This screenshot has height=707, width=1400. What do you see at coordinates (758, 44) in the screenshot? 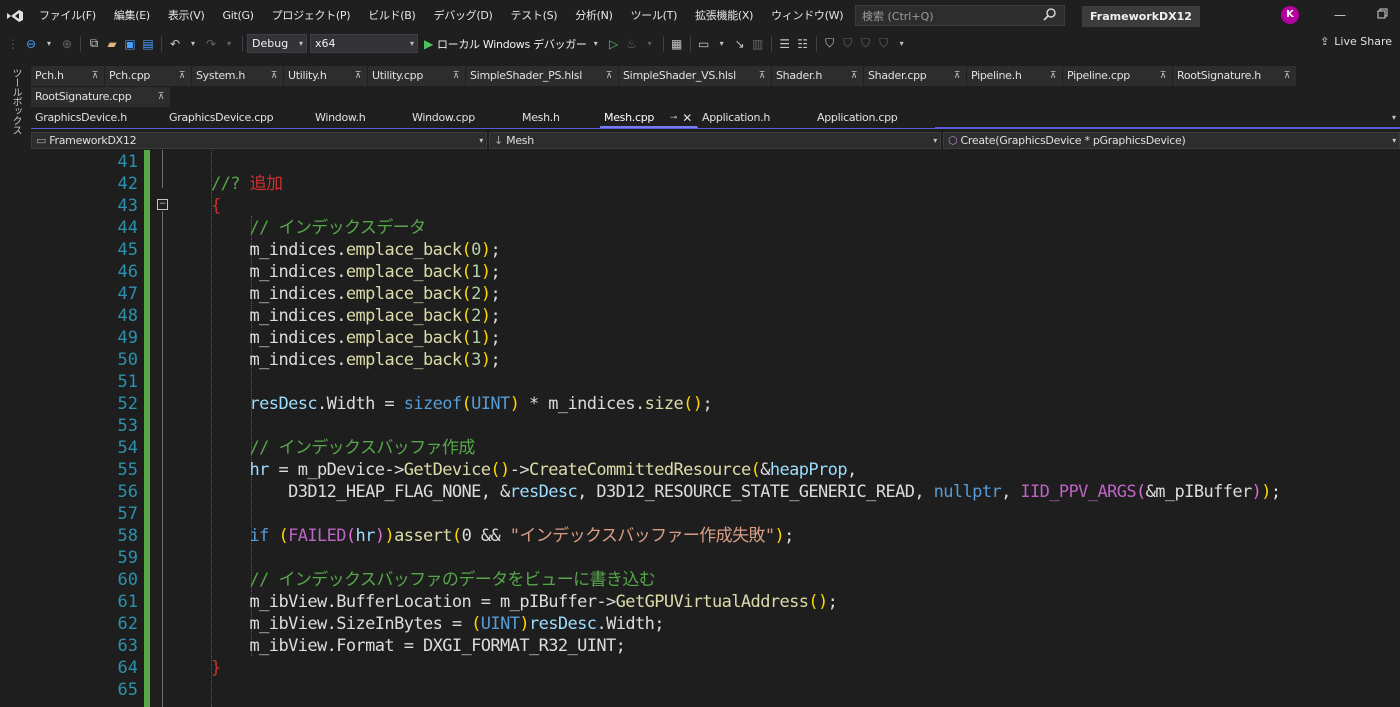
I see `diagnostics-icon: ▥` at bounding box center [758, 44].